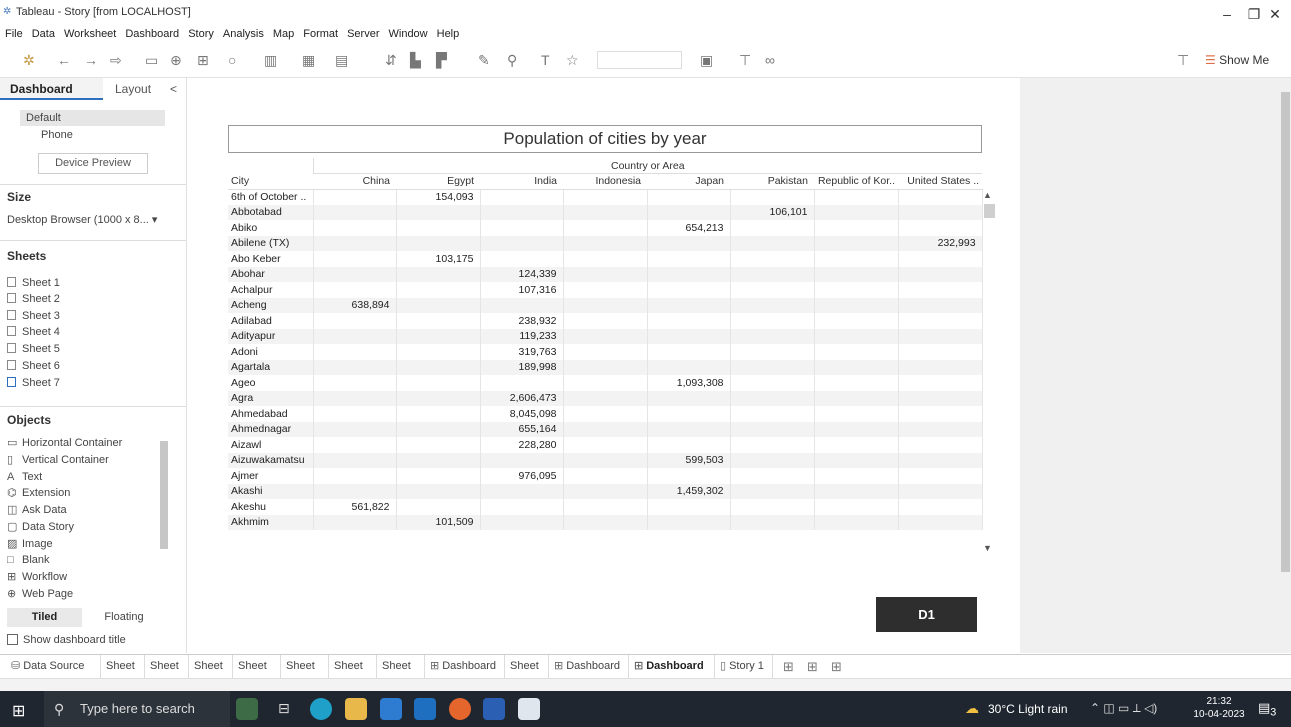 This screenshot has height=727, width=1291. I want to click on value-cell: 638,894, so click(355, 305).